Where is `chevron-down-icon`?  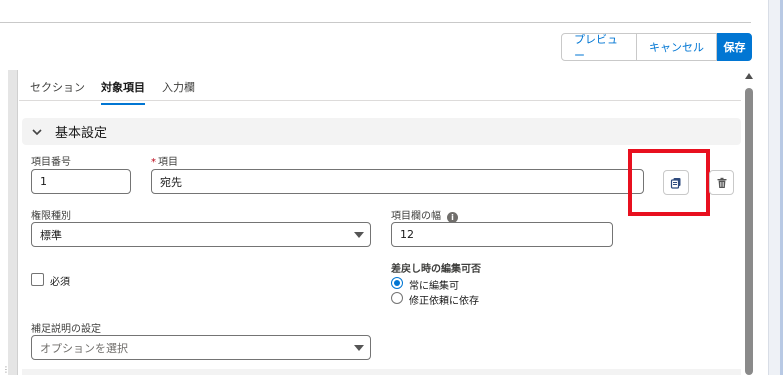 chevron-down-icon is located at coordinates (37, 131).